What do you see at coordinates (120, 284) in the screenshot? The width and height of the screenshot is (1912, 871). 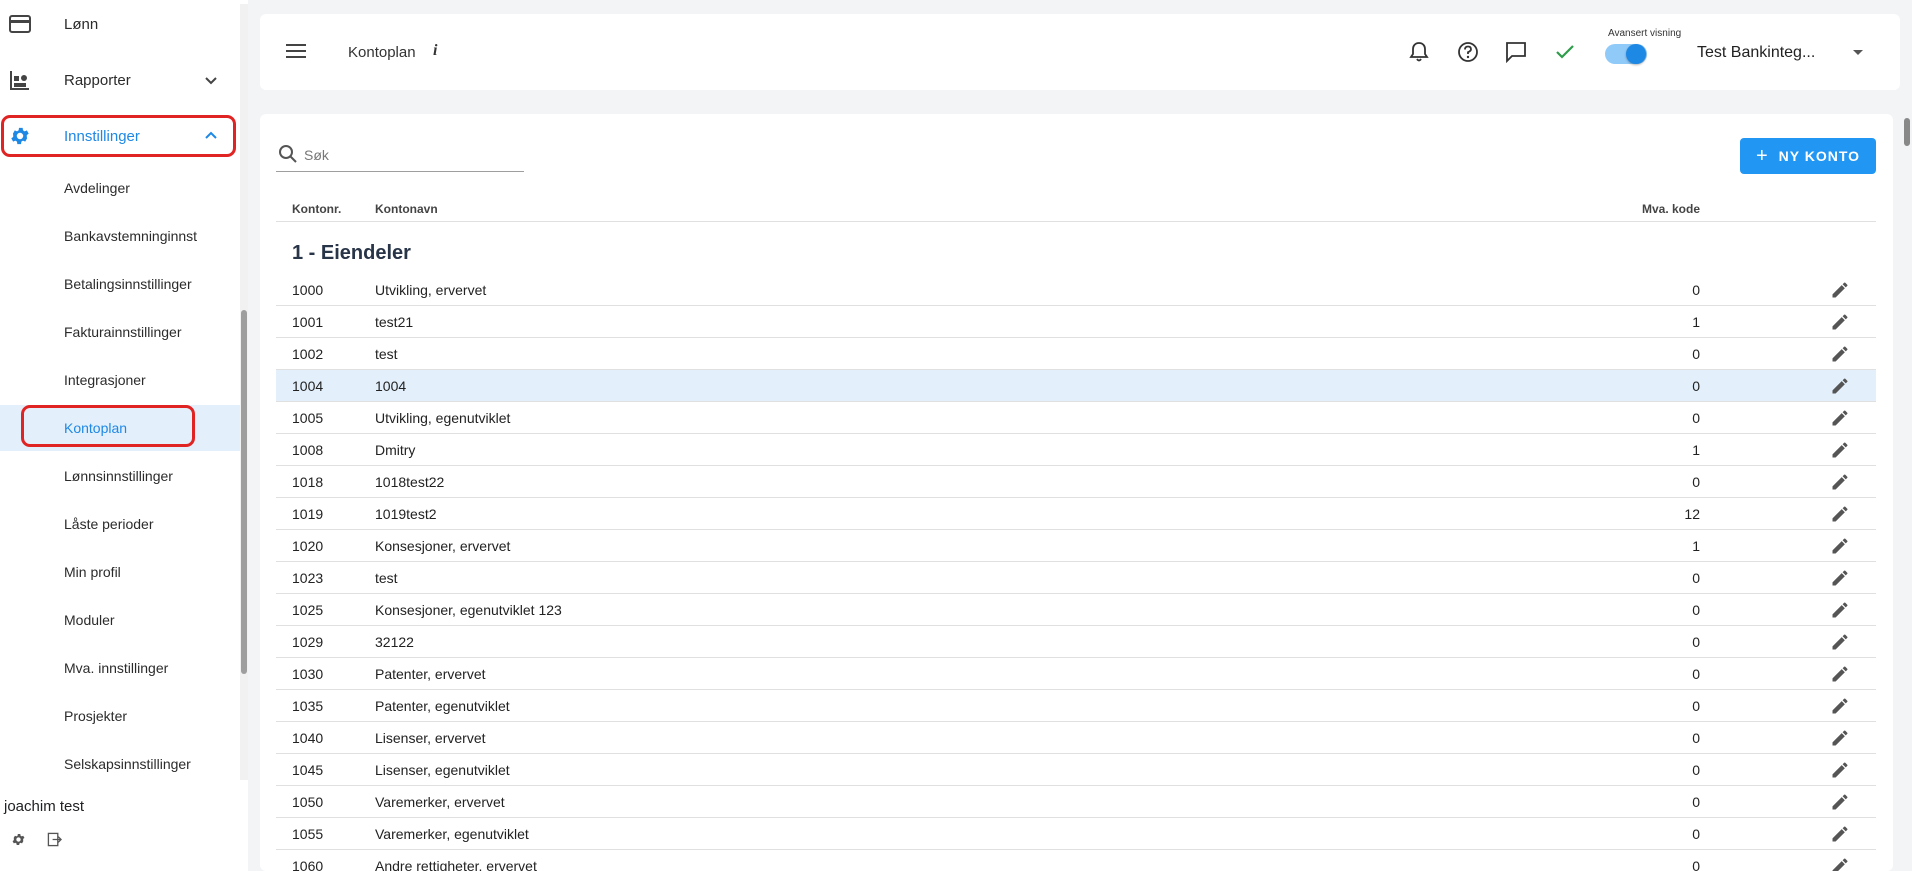 I see `sidebar-sub-betalingsinnstillinger: Betalingsinnstillinger` at bounding box center [120, 284].